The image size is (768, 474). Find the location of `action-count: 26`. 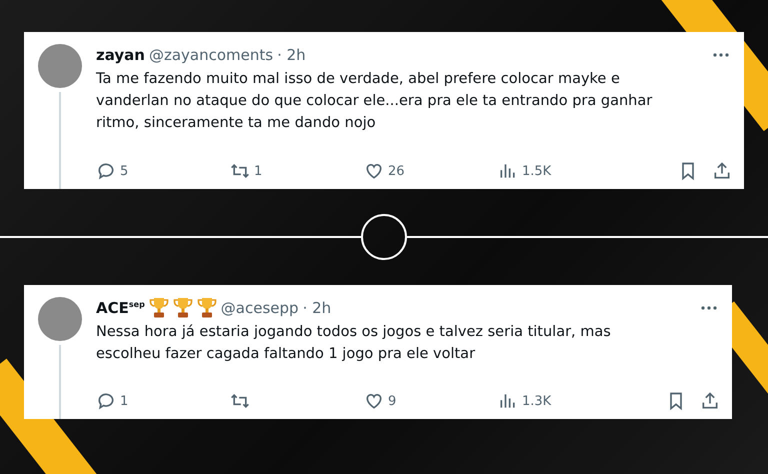

action-count: 26 is located at coordinates (396, 171).